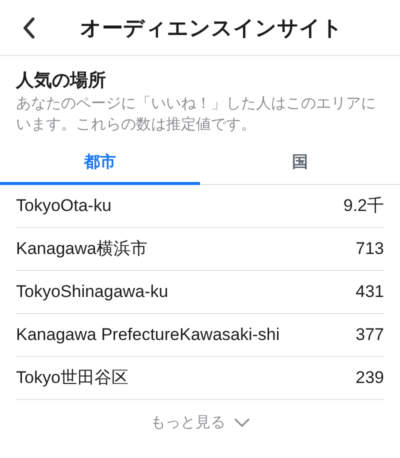 The width and height of the screenshot is (400, 458). Describe the element at coordinates (370, 378) in the screenshot. I see `fan-count: 239` at that location.